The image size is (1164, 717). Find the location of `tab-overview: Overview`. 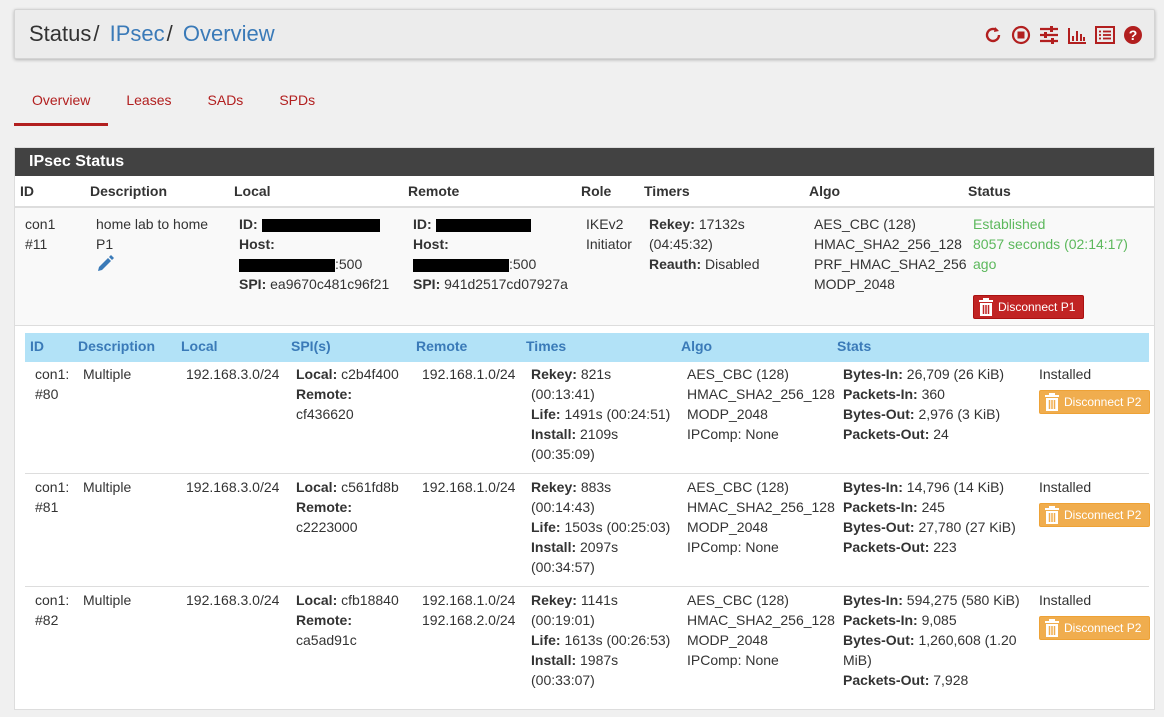

tab-overview: Overview is located at coordinates (61, 103).